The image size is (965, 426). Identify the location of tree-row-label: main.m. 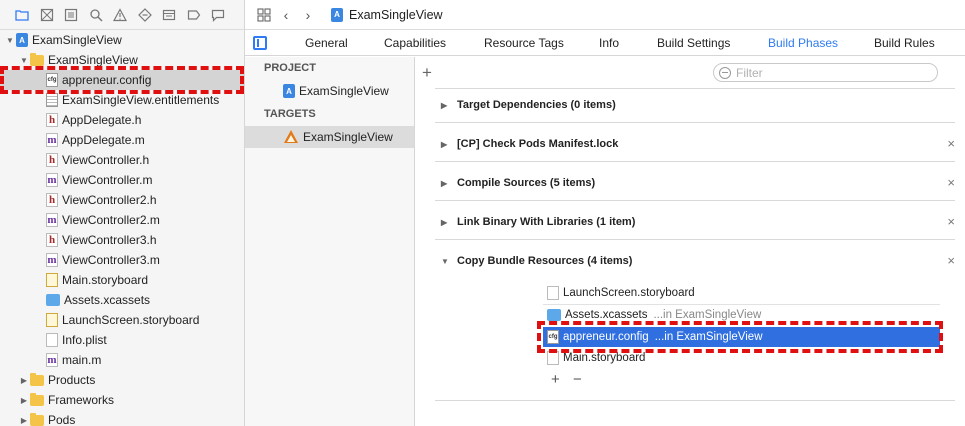
(82, 360).